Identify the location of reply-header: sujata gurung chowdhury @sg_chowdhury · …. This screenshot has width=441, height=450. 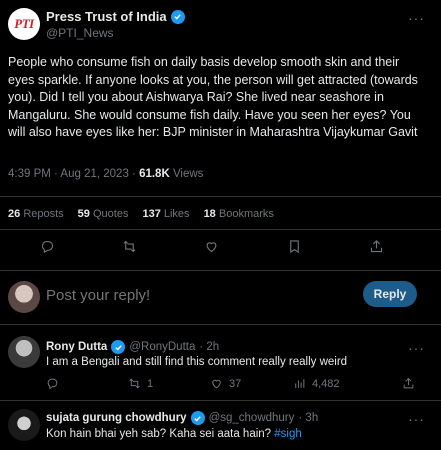
(182, 418).